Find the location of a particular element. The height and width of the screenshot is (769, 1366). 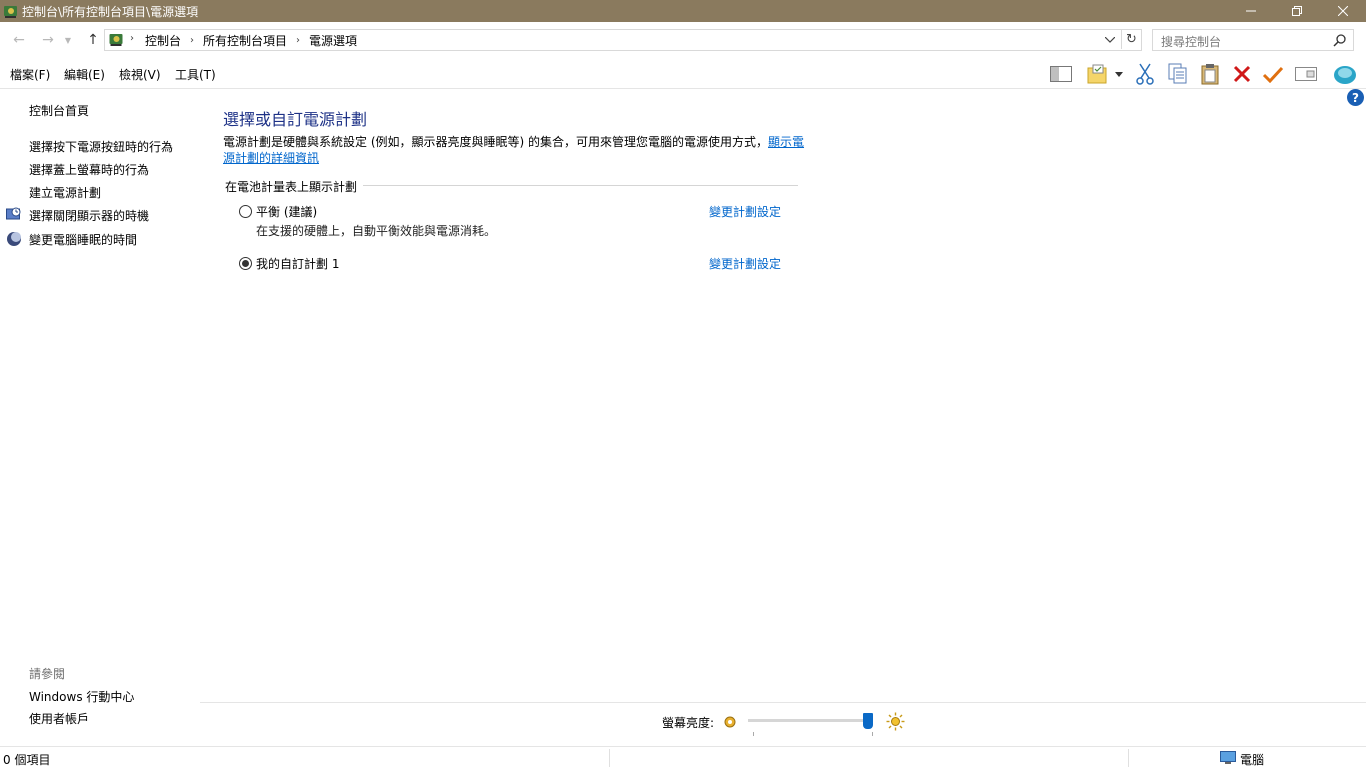

radio-selected-dot is located at coordinates (245, 263).